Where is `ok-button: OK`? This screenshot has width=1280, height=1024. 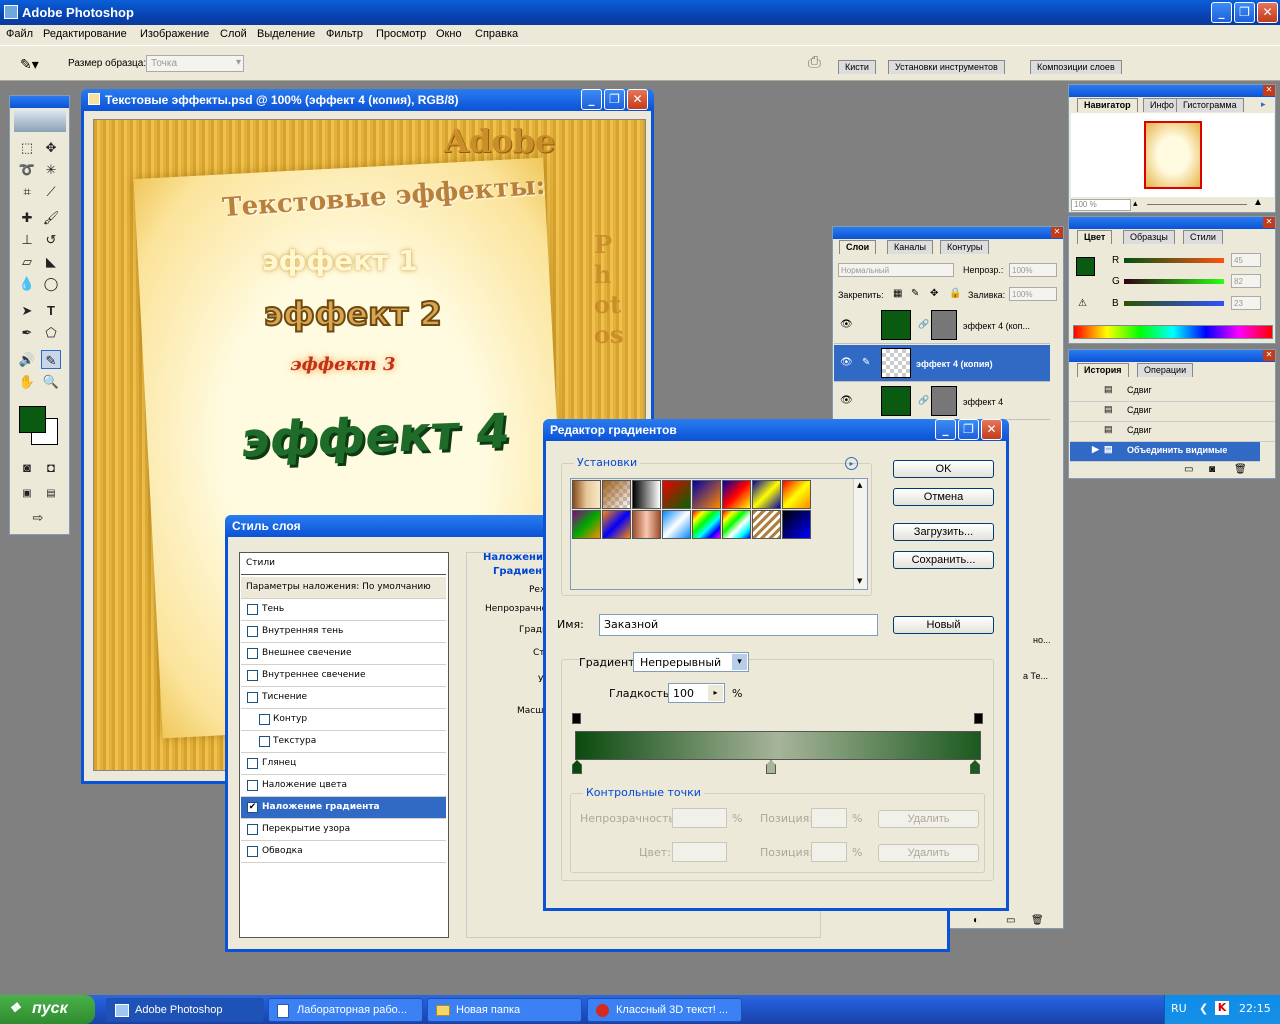 ok-button: OK is located at coordinates (943, 469).